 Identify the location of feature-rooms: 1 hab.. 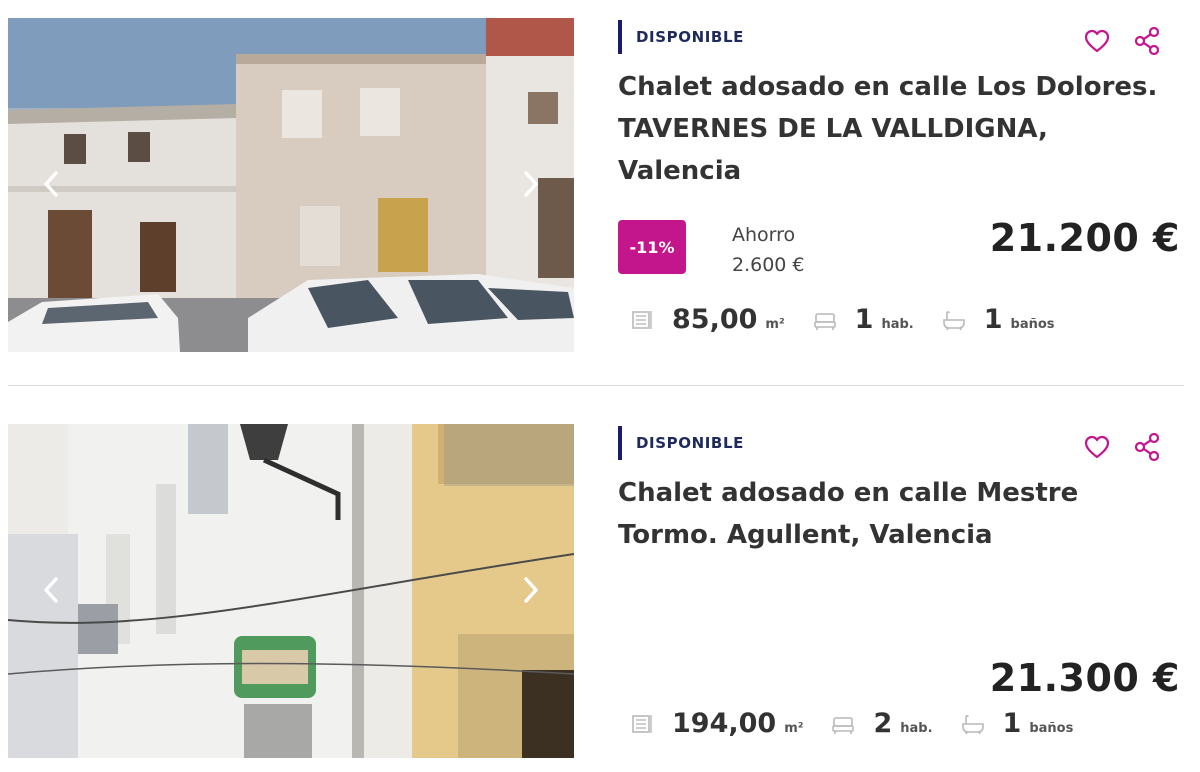
(863, 319).